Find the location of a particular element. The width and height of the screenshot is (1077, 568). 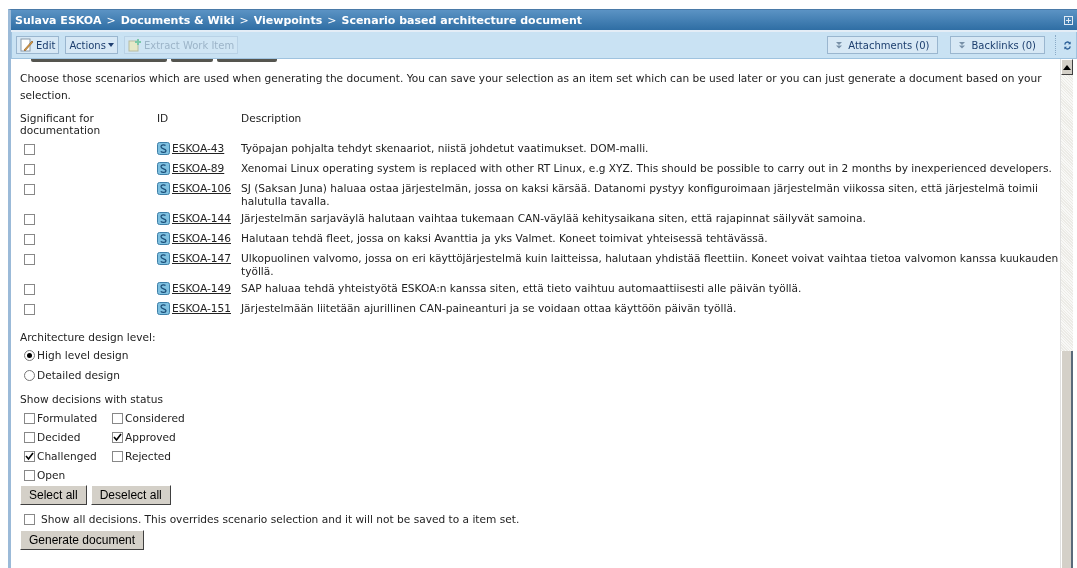

radio-option: High level design is located at coordinates (76, 355).